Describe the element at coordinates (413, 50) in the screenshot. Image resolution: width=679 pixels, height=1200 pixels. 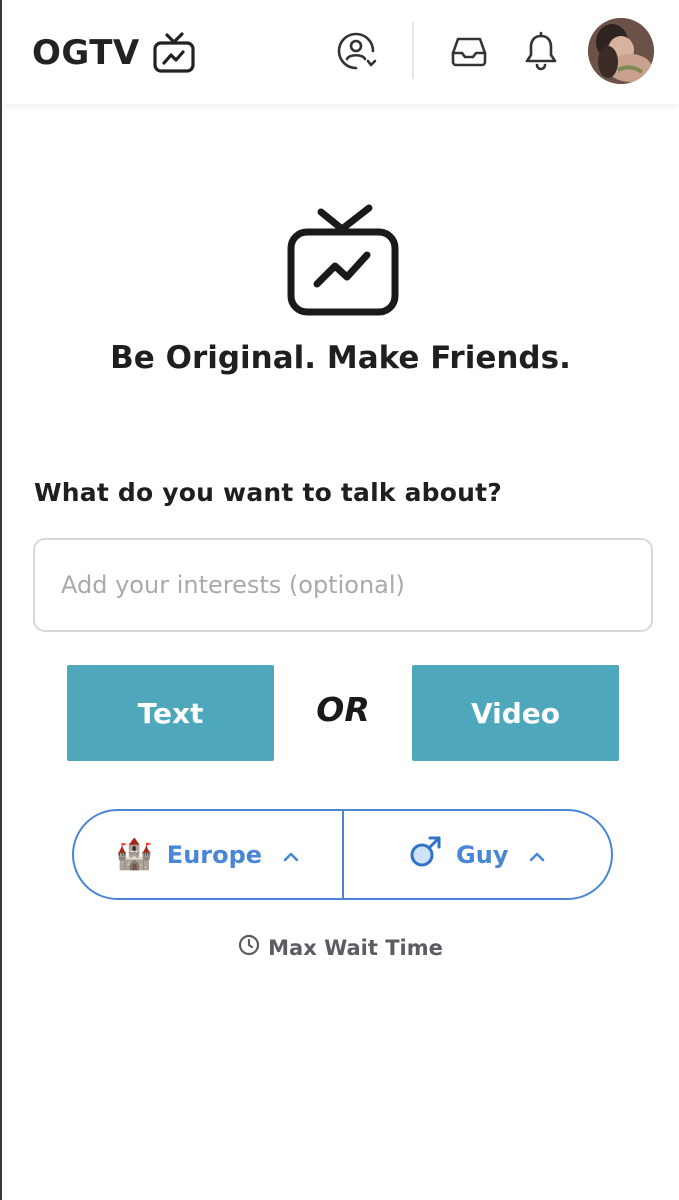
I see `header-divider` at that location.